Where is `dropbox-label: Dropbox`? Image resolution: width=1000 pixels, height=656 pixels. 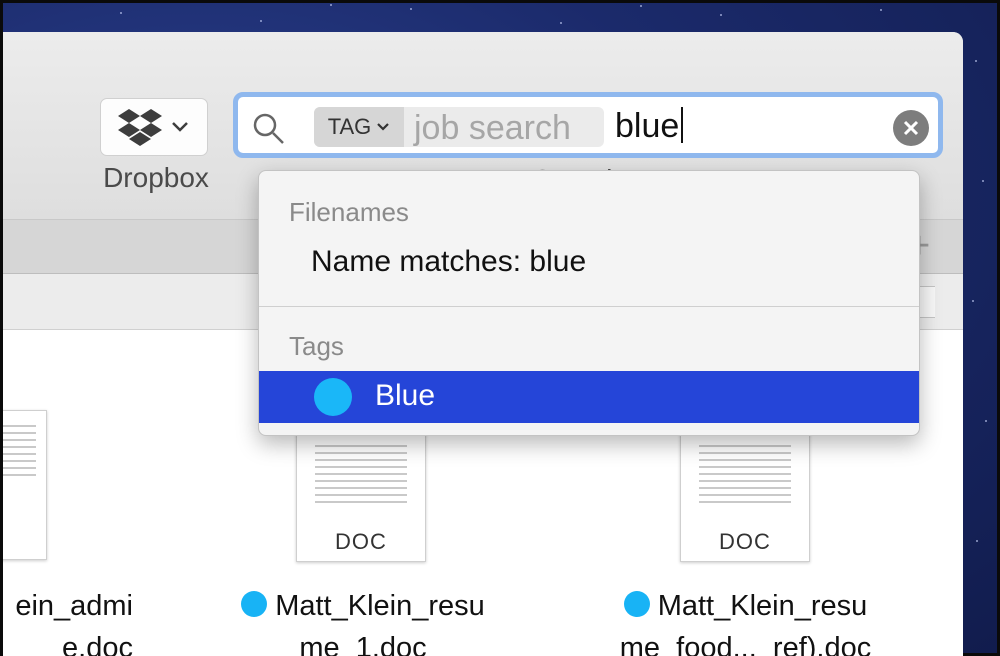
dropbox-label: Dropbox is located at coordinates (156, 177).